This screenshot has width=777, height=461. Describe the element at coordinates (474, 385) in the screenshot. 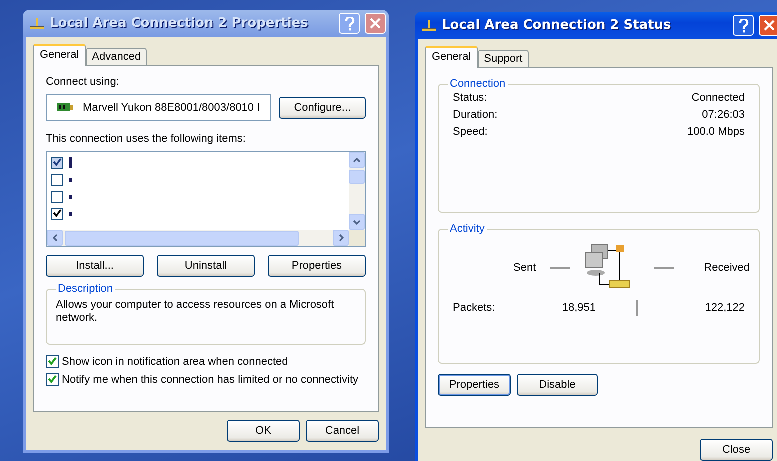

I see `status-action-button: Properties` at that location.